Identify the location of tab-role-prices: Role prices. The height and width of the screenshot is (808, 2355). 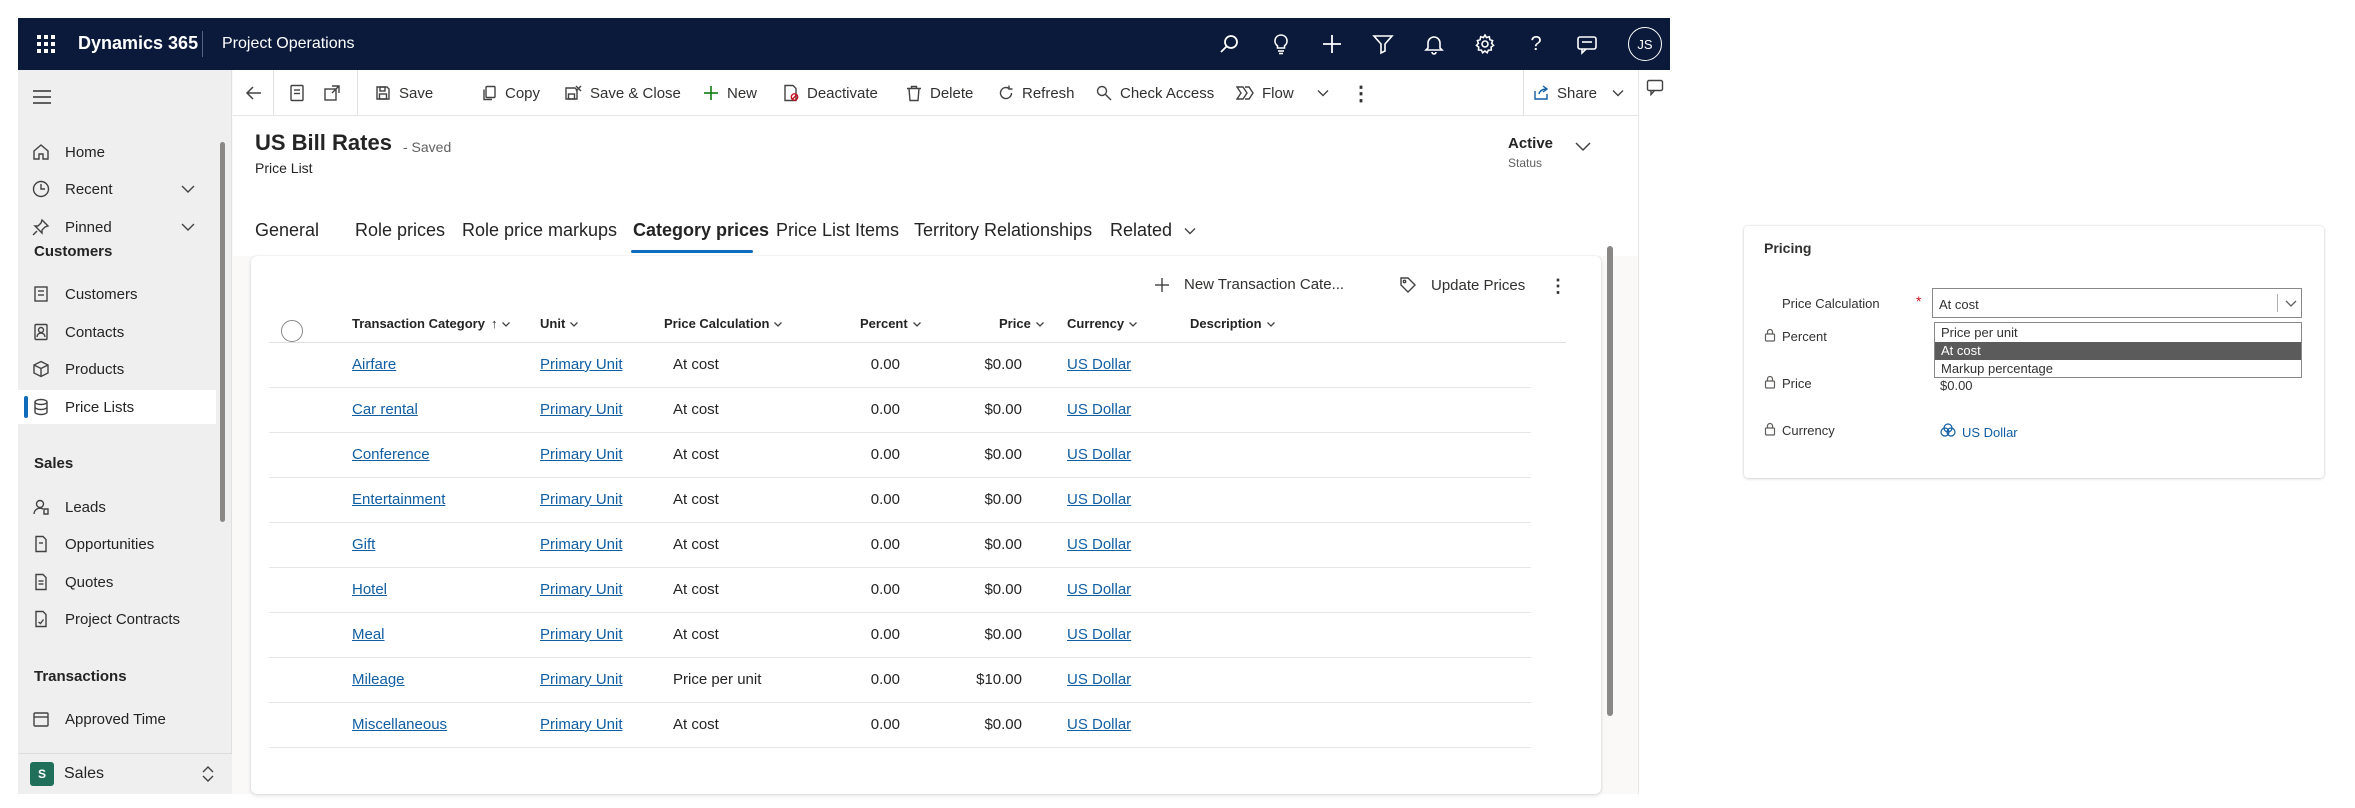
(400, 230).